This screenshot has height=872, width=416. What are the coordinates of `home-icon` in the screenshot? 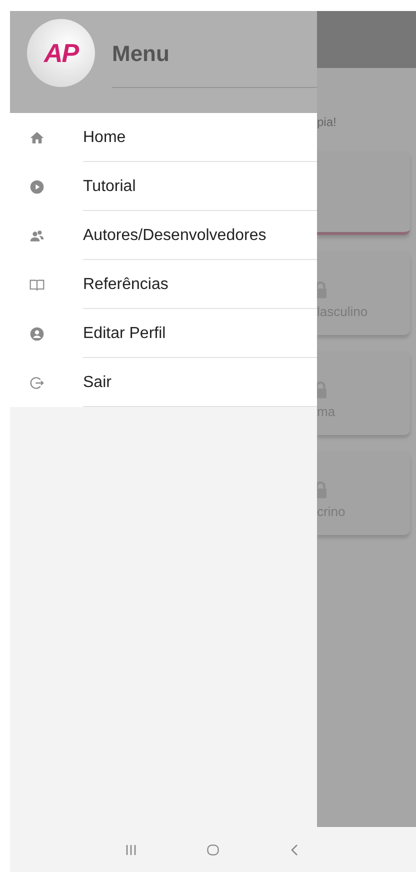 It's located at (37, 138).